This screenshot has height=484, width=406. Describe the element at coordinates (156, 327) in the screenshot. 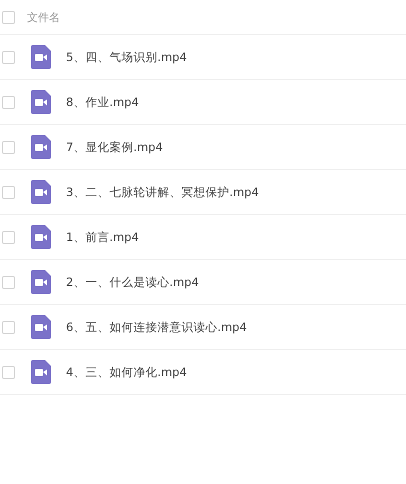

I see `file-name: 6、五、如何连接潜意识读心.mp4` at that location.